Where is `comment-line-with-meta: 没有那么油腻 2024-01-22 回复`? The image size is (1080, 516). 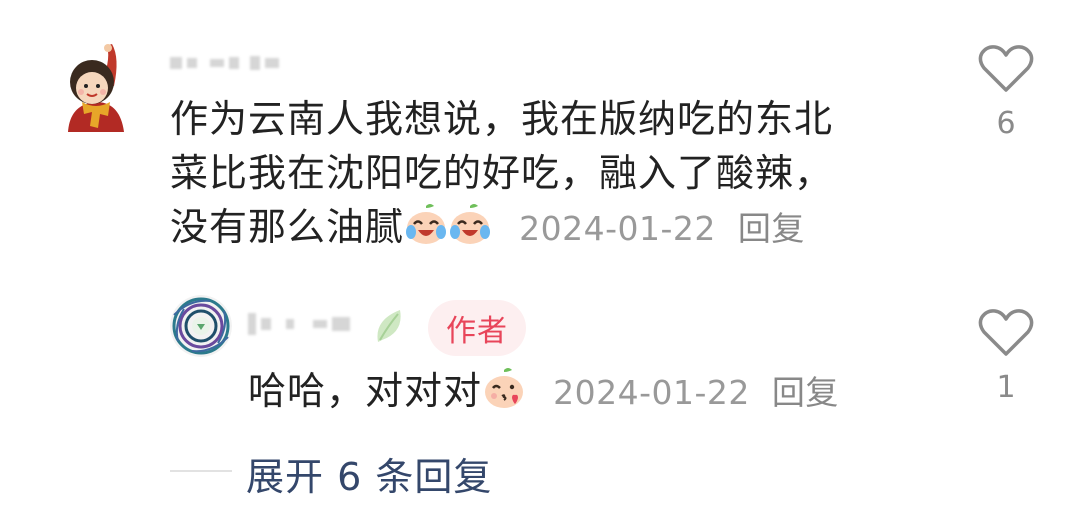
comment-line-with-meta: 没有那么油腻 2024-01-22 回复 is located at coordinates (535, 228).